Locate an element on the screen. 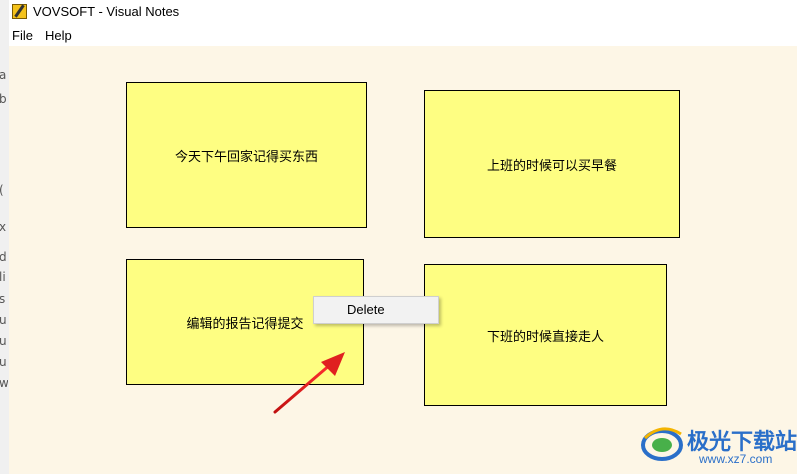  note-text: 今天下午回家记得买东西 is located at coordinates (246, 157).